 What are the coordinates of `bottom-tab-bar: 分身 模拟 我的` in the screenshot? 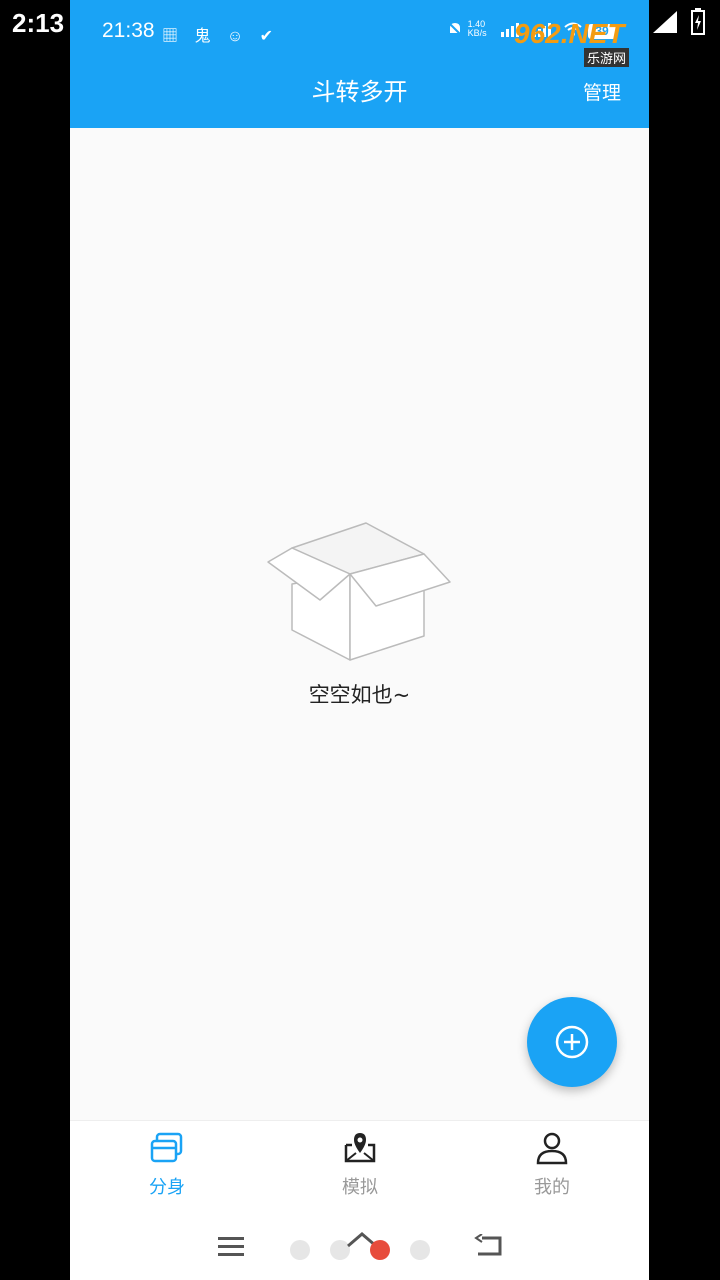 It's located at (359, 1165).